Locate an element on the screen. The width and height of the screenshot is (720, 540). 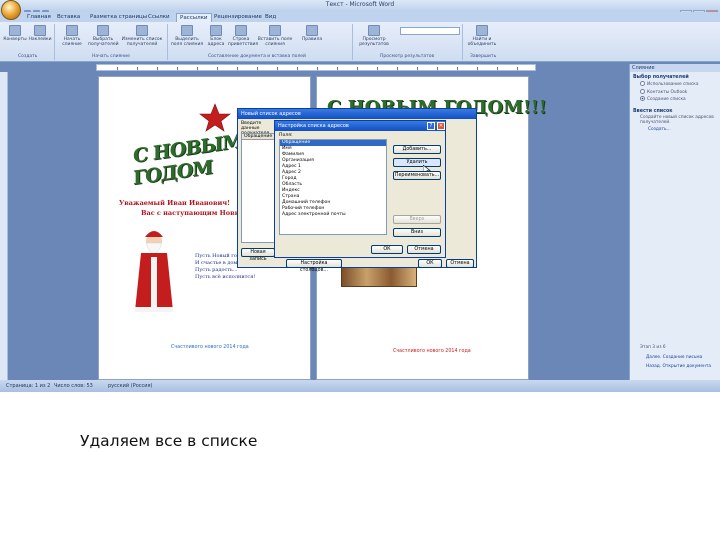
list-item: Адрес электронной почты is located at coordinates (333, 215).